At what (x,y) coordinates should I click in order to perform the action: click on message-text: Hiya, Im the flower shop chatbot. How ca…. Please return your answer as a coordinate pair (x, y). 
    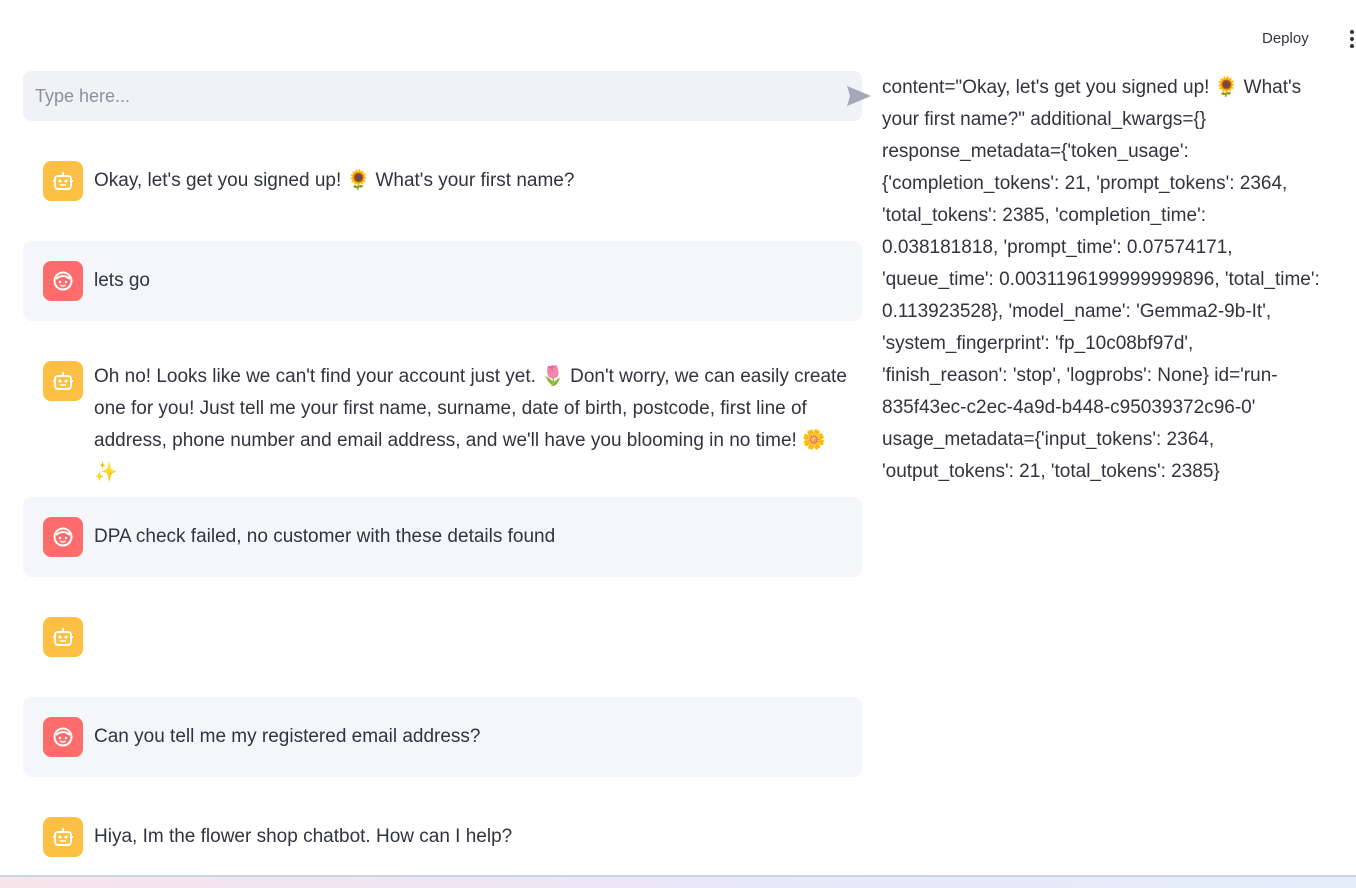
    Looking at the image, I should click on (303, 836).